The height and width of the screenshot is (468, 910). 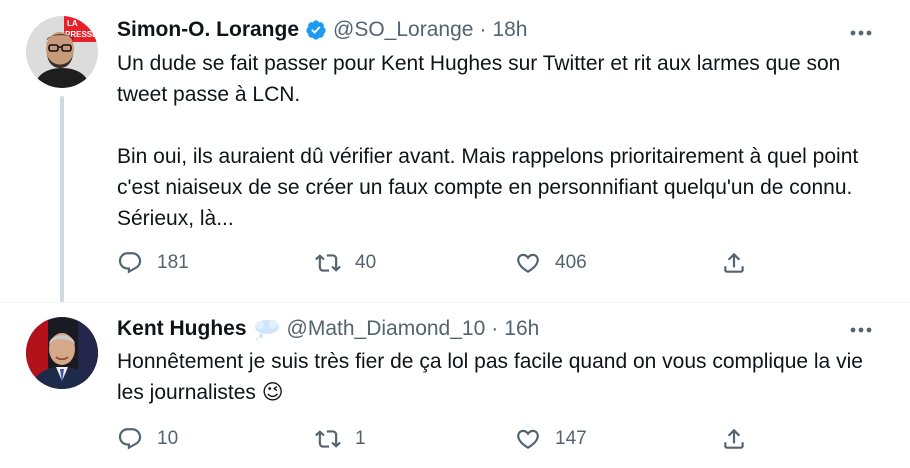 What do you see at coordinates (62, 199) in the screenshot?
I see `thread-line` at bounding box center [62, 199].